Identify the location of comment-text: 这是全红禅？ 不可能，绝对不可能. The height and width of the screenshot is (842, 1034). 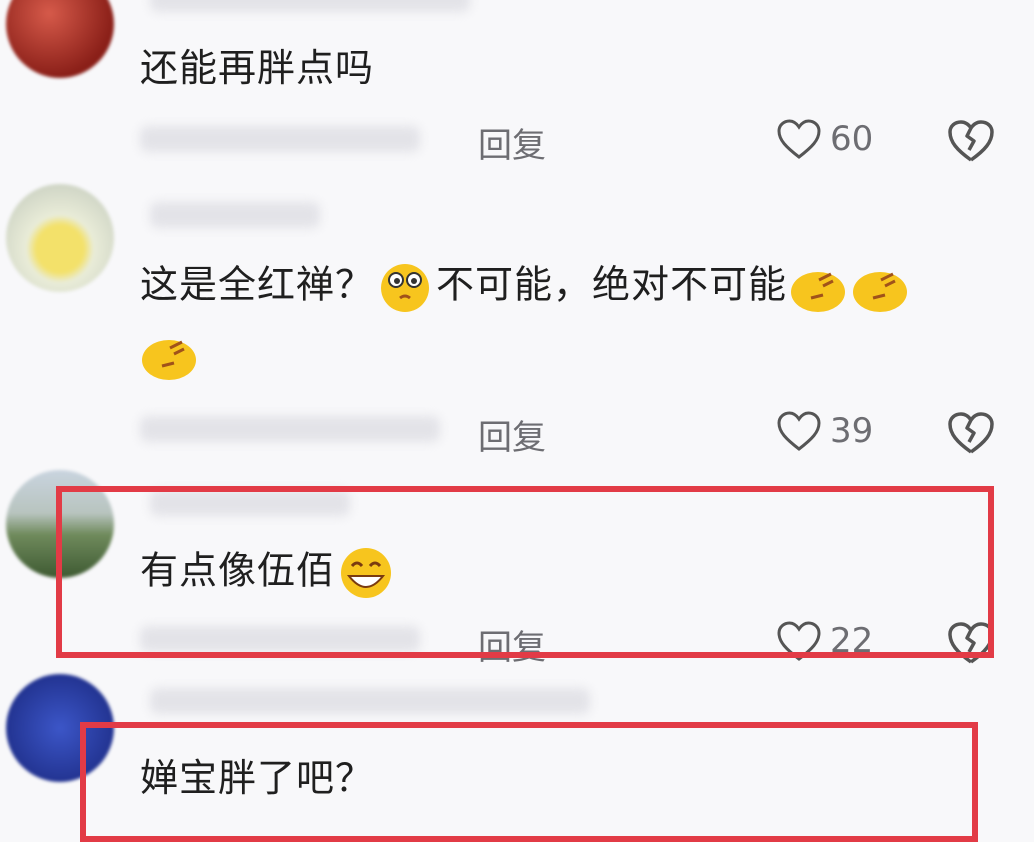
(525, 287).